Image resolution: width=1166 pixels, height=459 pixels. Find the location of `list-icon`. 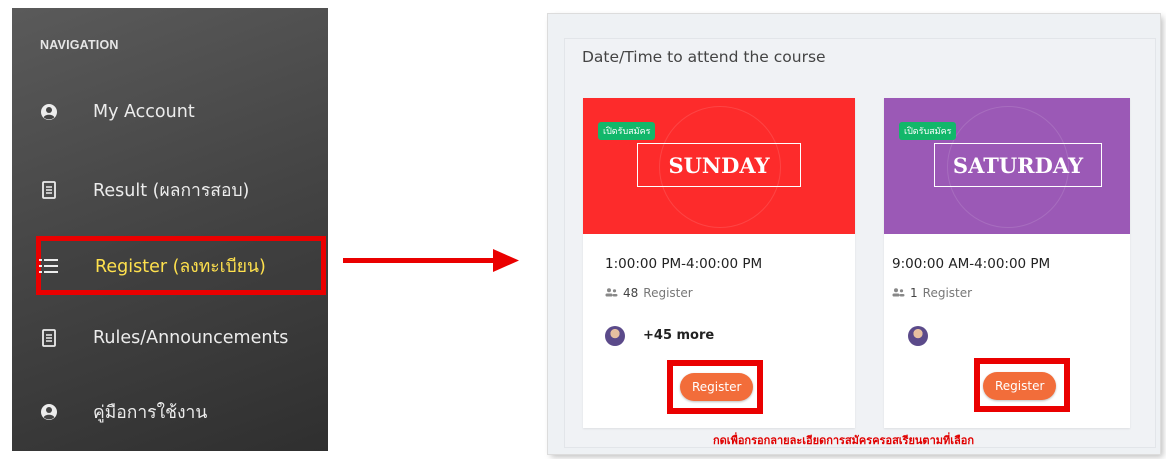

list-icon is located at coordinates (49, 266).